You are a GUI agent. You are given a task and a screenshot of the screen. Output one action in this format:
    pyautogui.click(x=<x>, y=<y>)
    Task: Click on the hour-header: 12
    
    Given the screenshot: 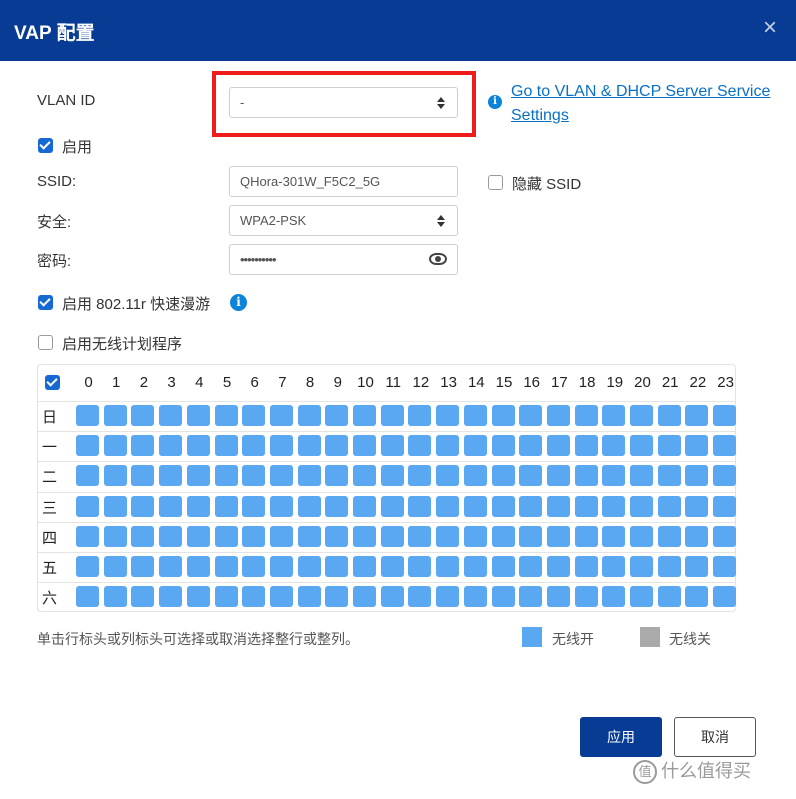 What is the action you would take?
    pyautogui.click(x=420, y=382)
    